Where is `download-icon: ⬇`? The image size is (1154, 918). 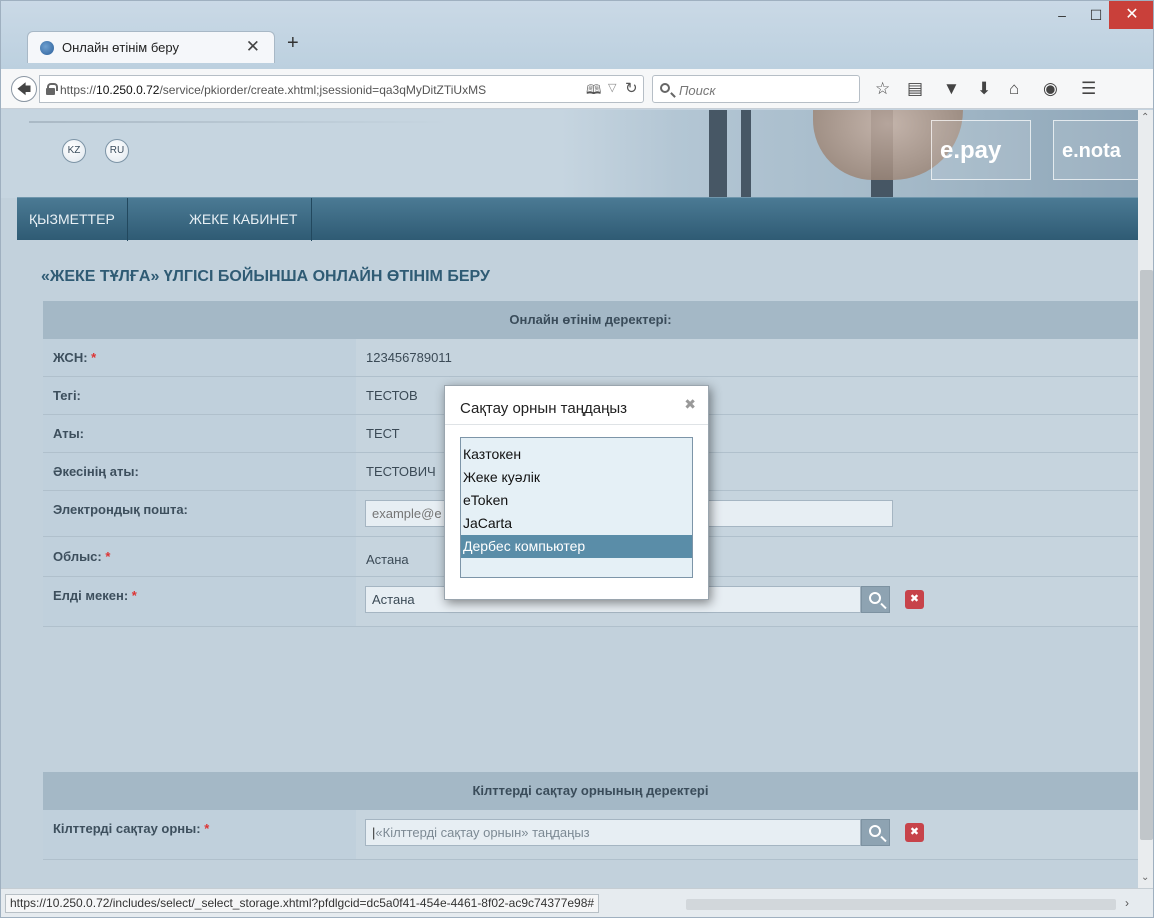
download-icon: ⬇ is located at coordinates (984, 89).